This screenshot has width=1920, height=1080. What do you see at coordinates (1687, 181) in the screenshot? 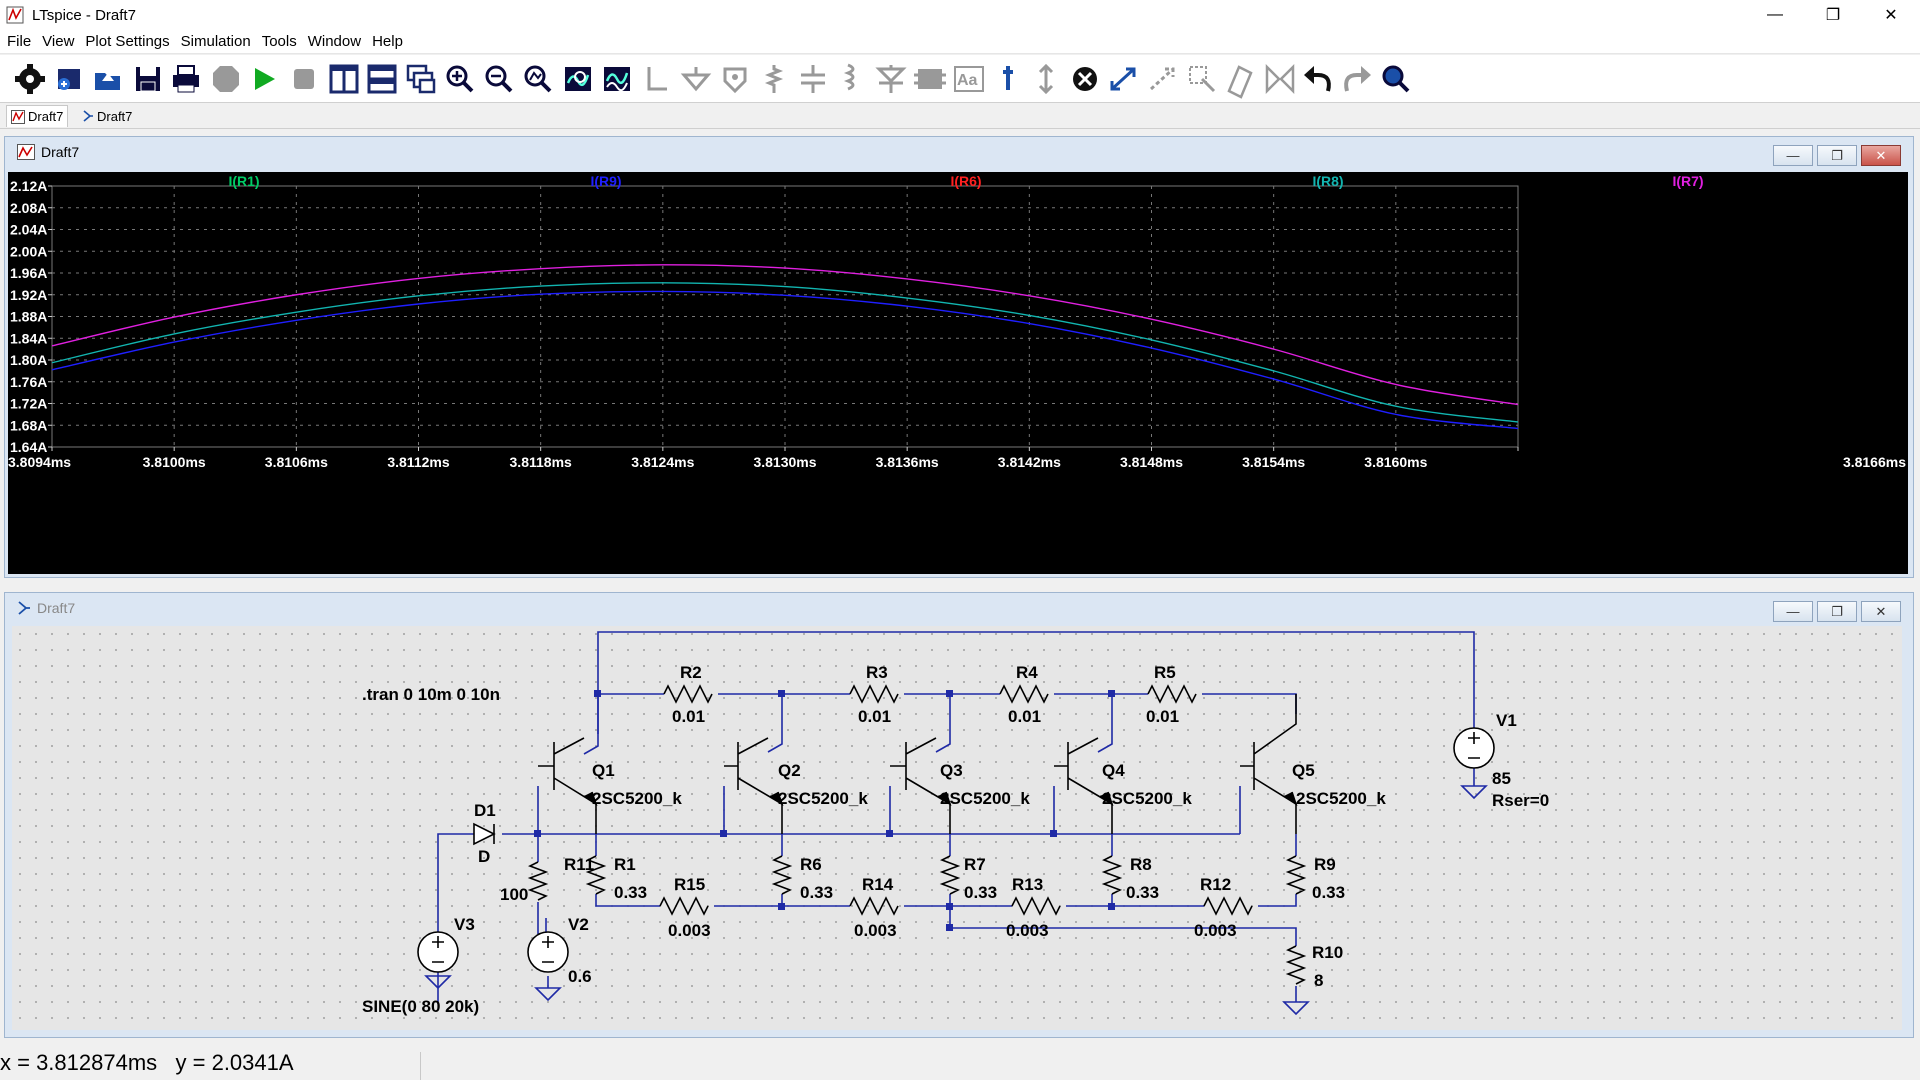
I see `legend-entry: I(R7)` at bounding box center [1687, 181].